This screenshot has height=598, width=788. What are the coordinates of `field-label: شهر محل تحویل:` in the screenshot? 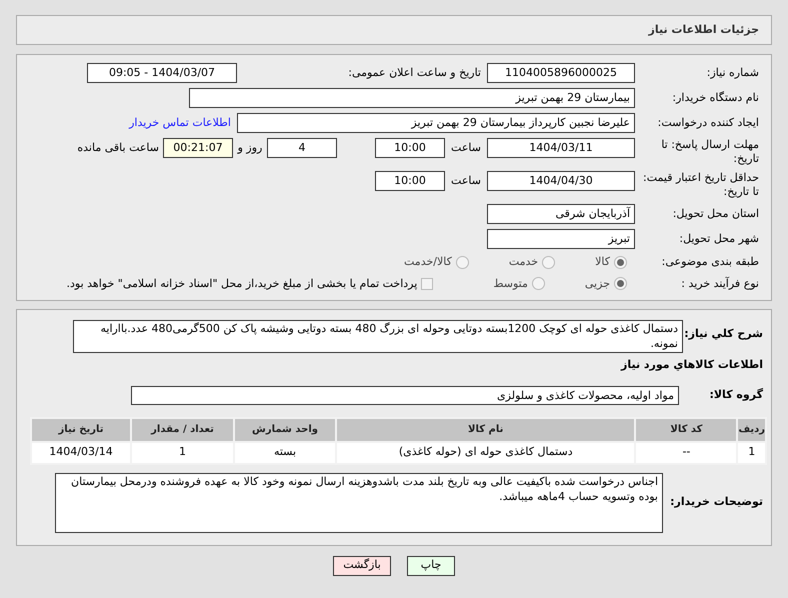 It's located at (719, 239).